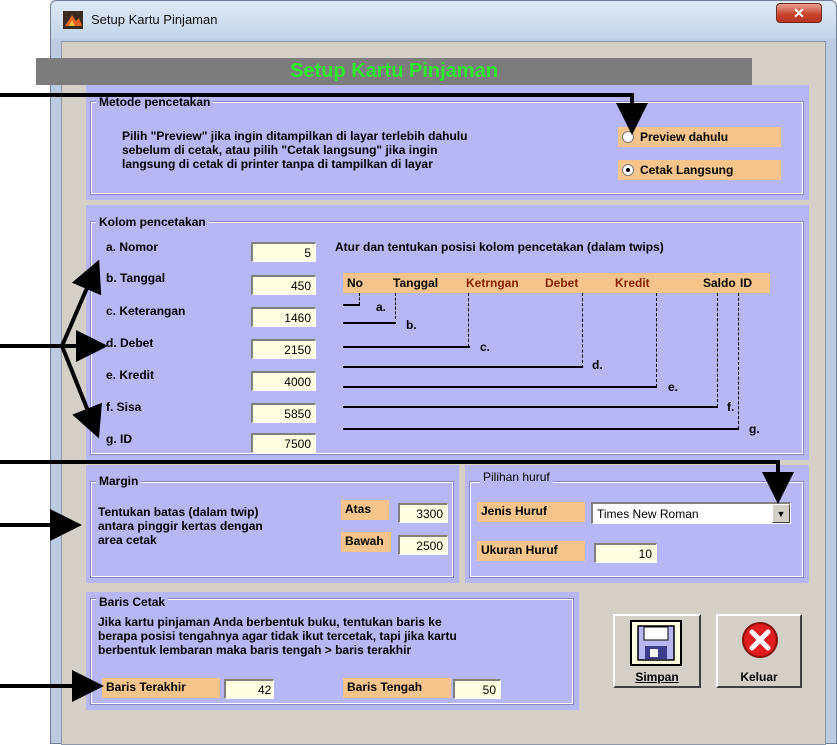 The width and height of the screenshot is (837, 745). What do you see at coordinates (249, 689) in the screenshot?
I see `input-baris-terakhir: 42` at bounding box center [249, 689].